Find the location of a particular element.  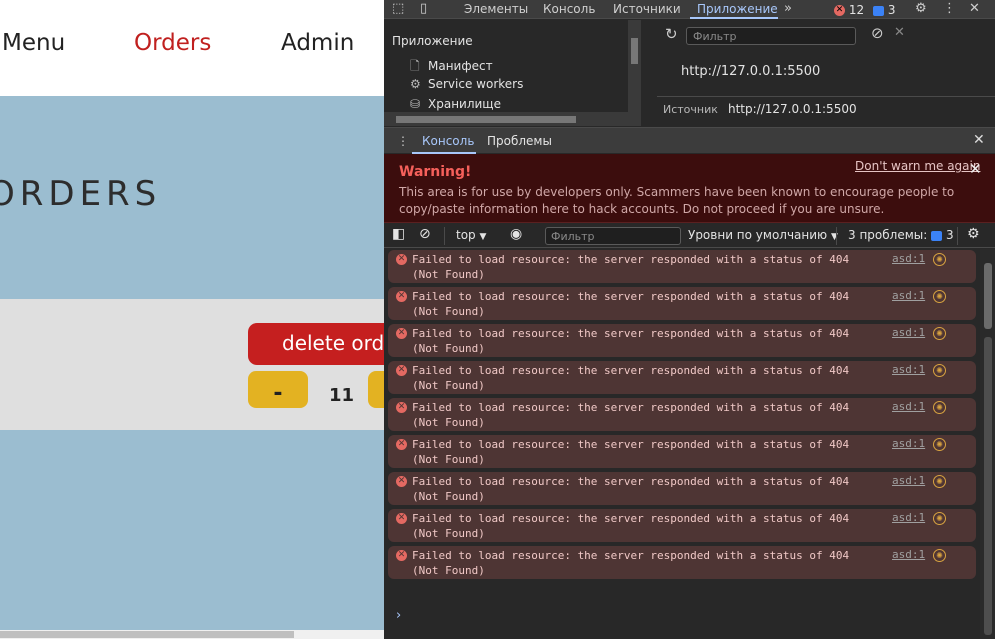

close-drawer-icon: ✕ is located at coordinates (979, 140).